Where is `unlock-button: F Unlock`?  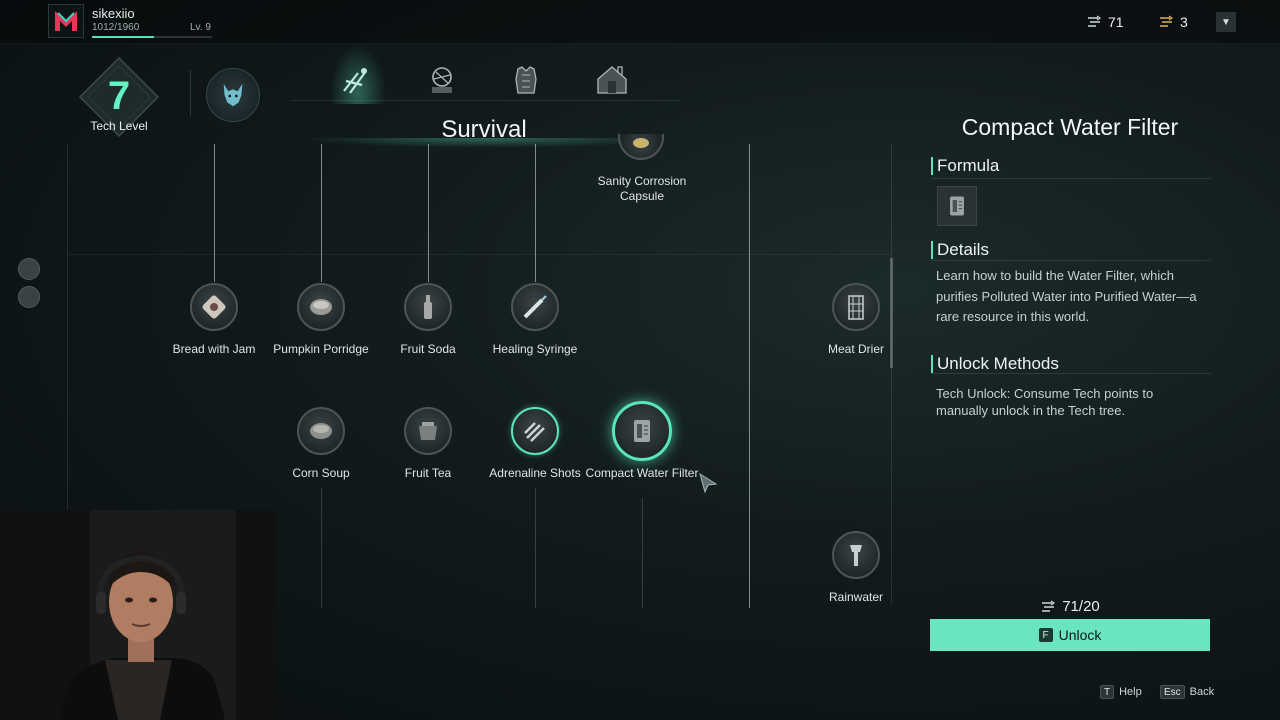 unlock-button: F Unlock is located at coordinates (1070, 635).